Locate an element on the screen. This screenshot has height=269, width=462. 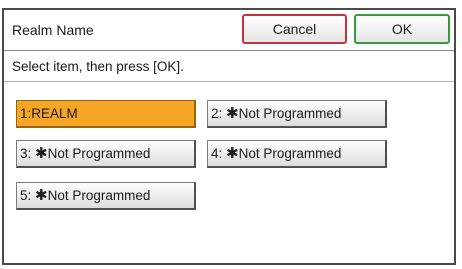
realm-item-1: 1:REALM is located at coordinates (106, 114).